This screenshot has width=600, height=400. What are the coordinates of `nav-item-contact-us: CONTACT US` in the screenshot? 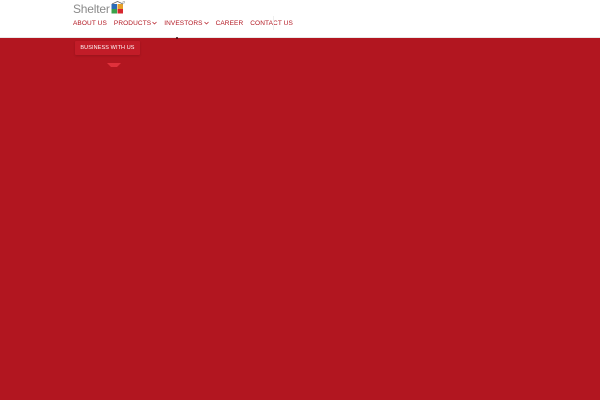 It's located at (271, 23).